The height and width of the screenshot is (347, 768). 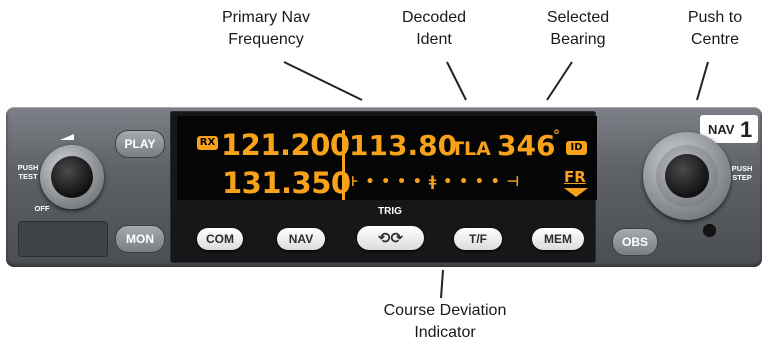 I want to click on callout-line: Ident, so click(x=434, y=39).